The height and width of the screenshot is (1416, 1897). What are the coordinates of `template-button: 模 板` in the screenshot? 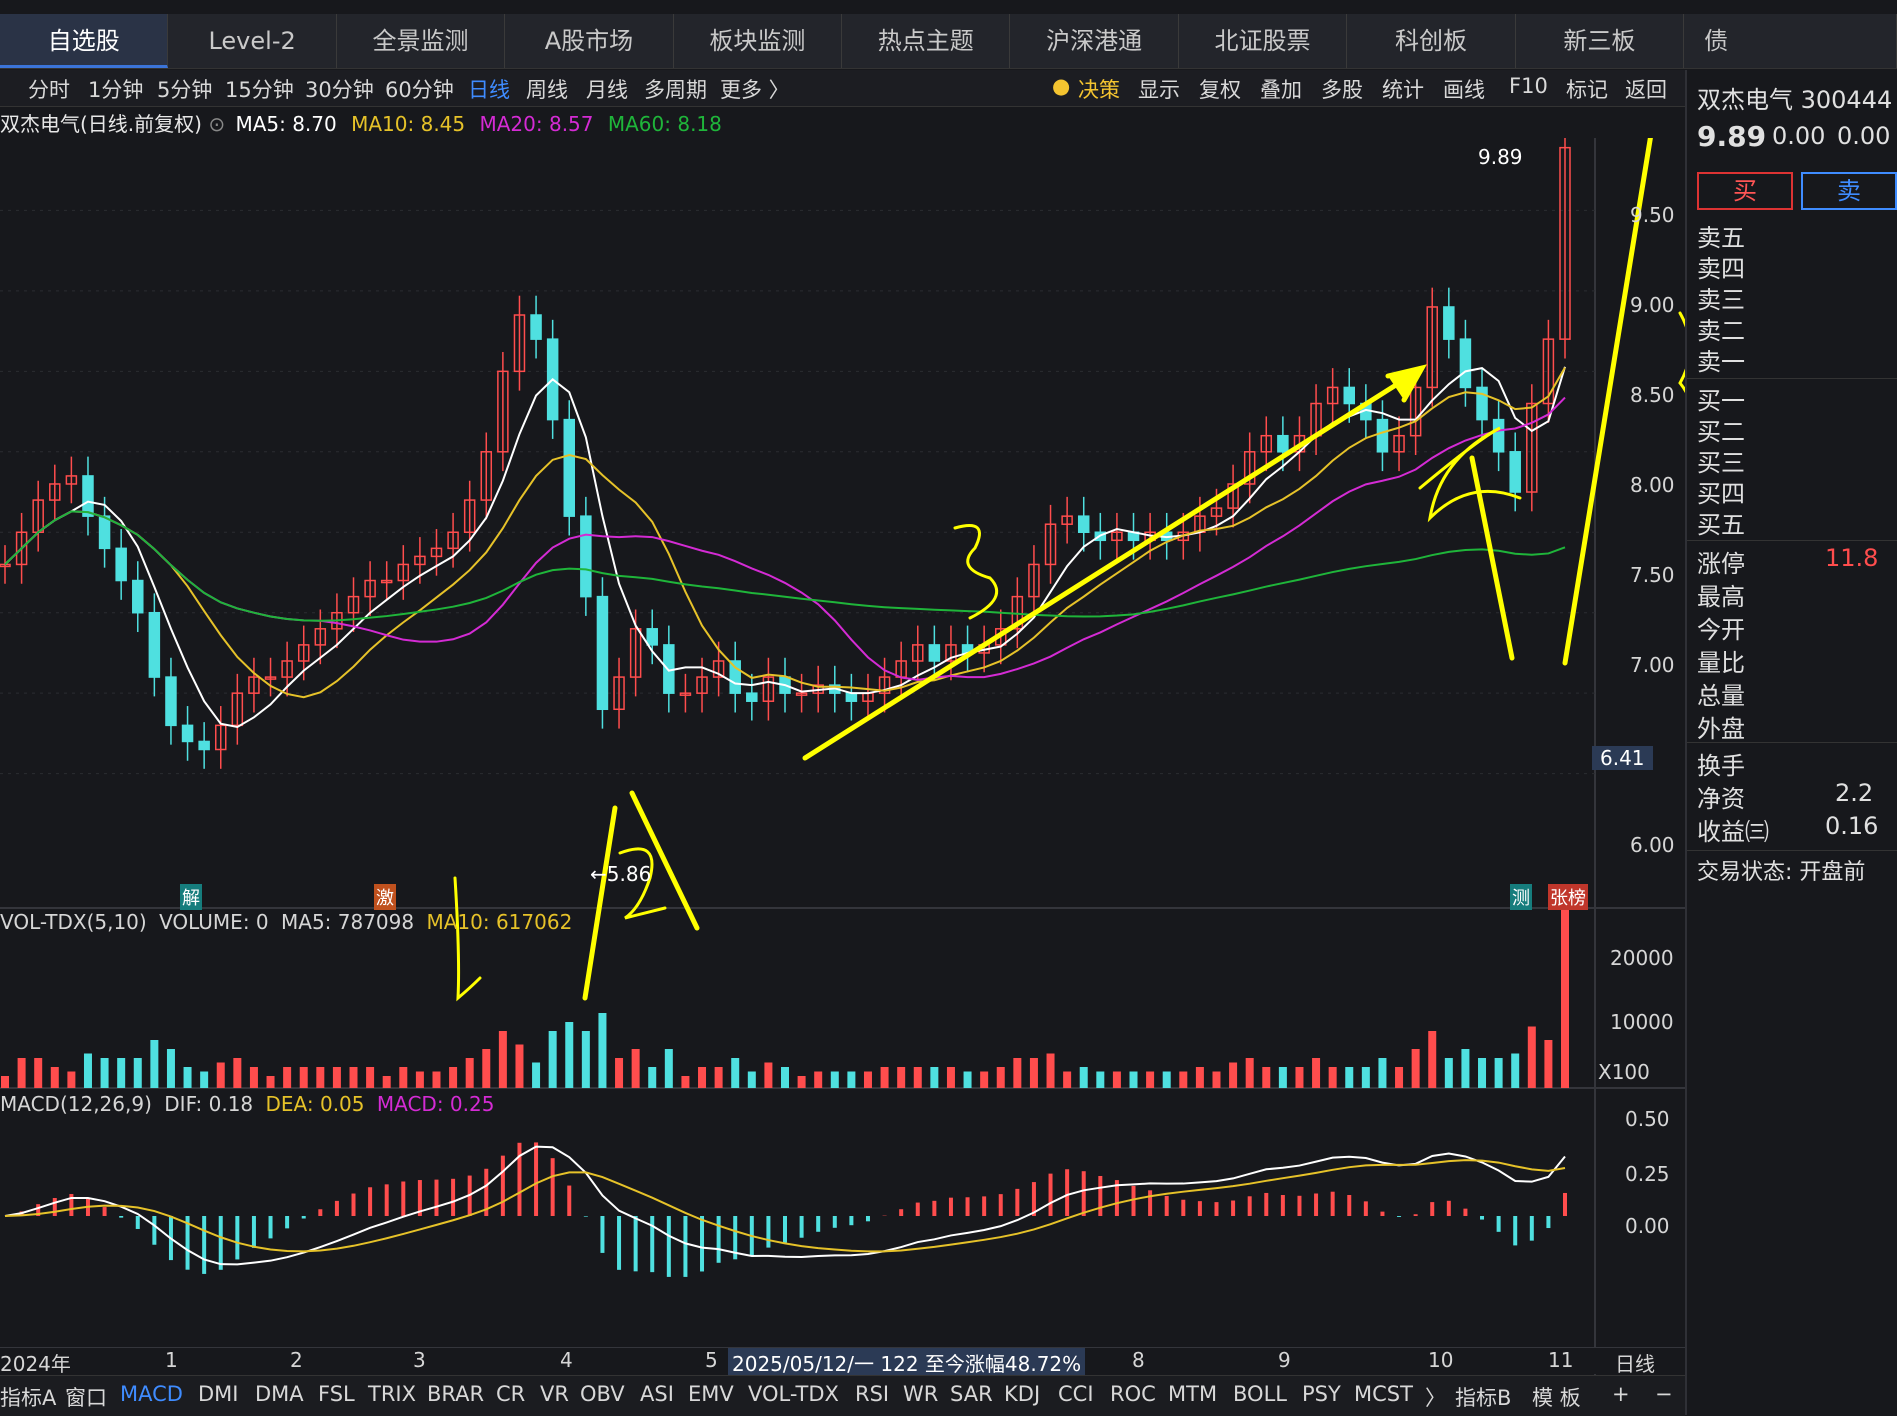 It's located at (1556, 1397).